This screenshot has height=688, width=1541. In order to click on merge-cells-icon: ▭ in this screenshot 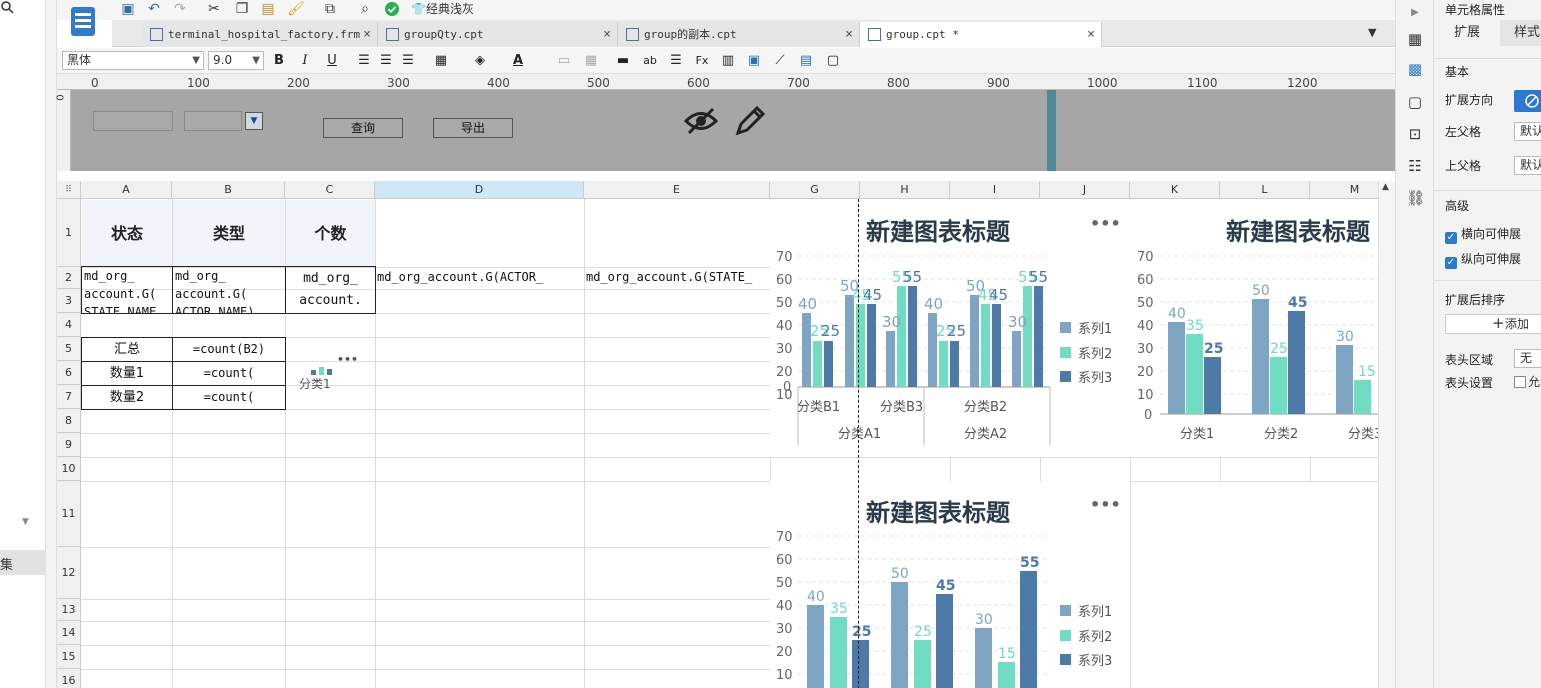, I will do `click(564, 61)`.